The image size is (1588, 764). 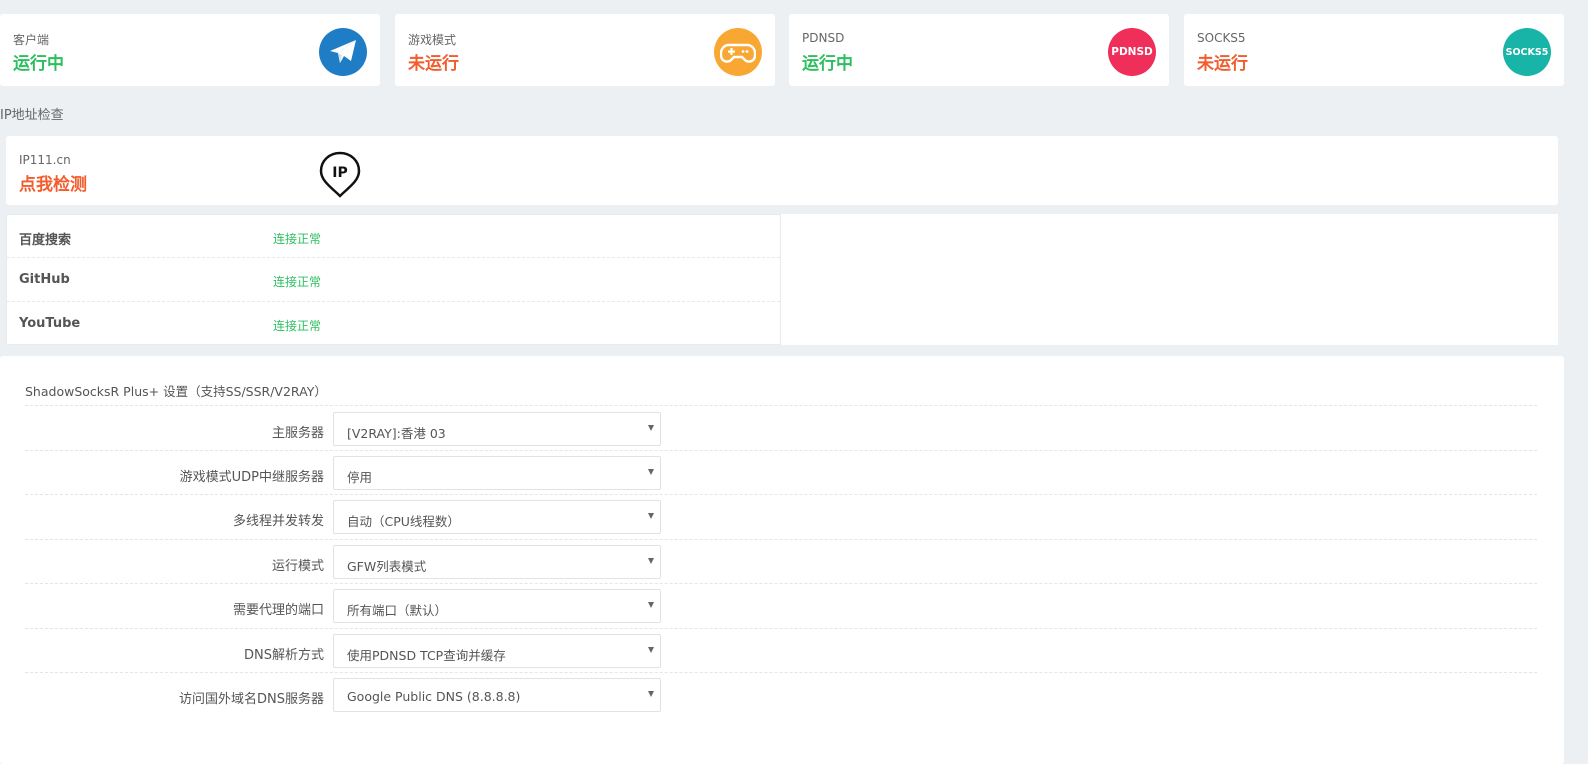 I want to click on ip-location-icon: IP, so click(x=340, y=175).